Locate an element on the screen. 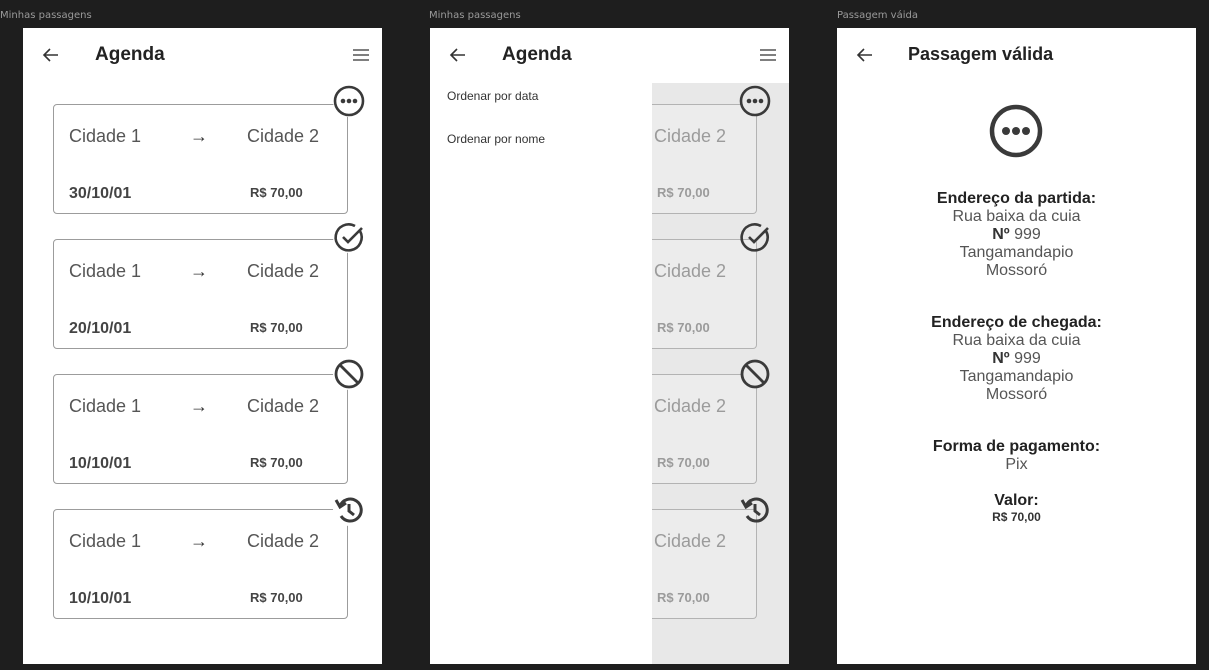  arrival-neighborhood: Tangamandapio is located at coordinates (1016, 376).